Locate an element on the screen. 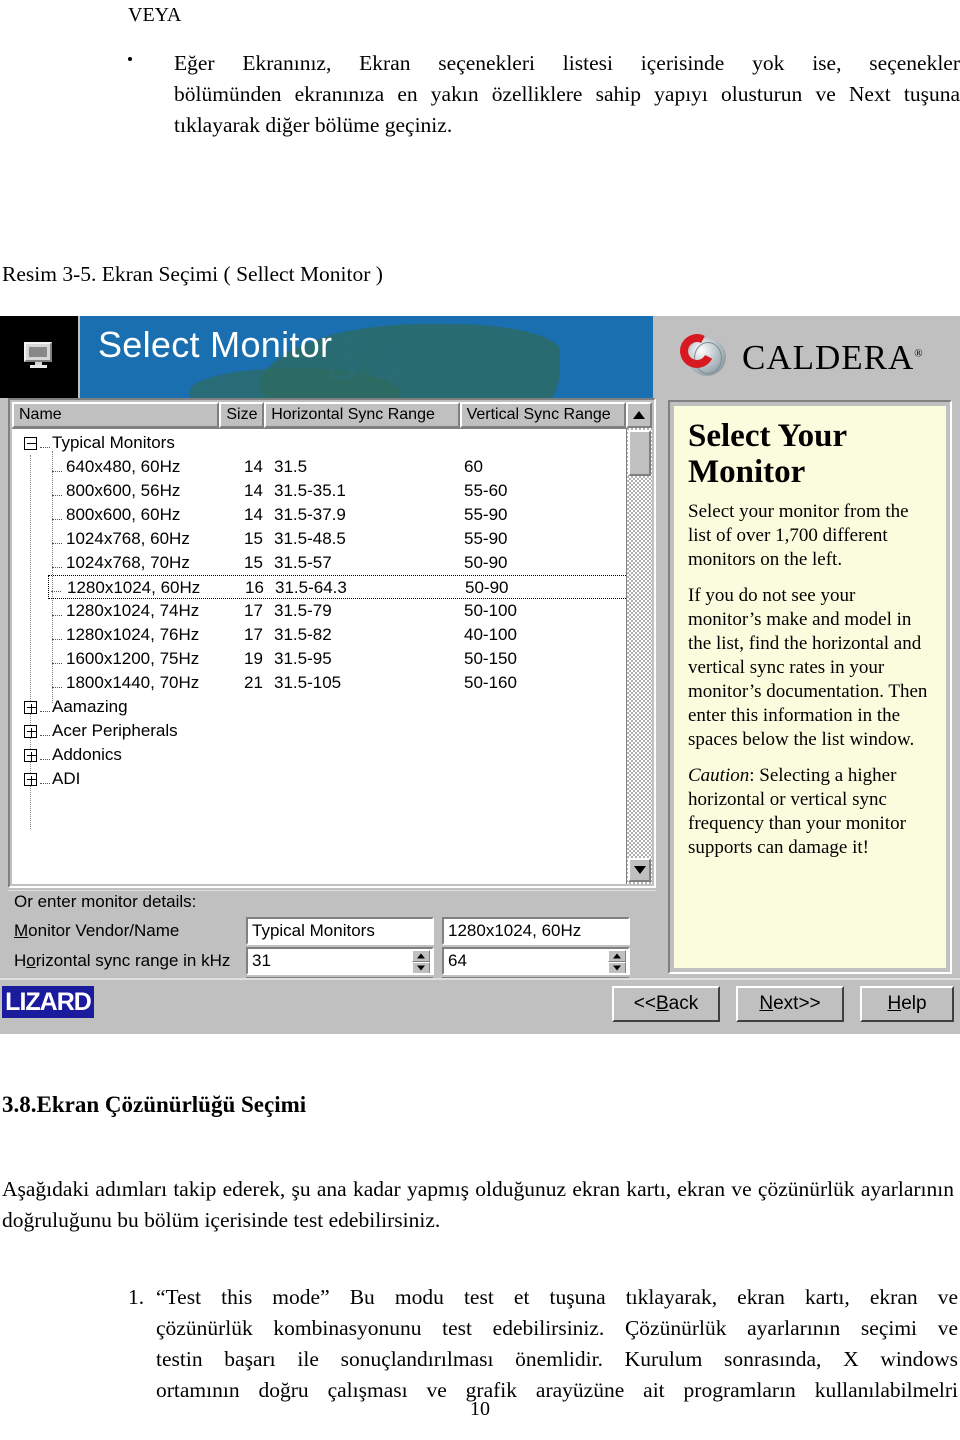  lizard-logo: LIZARD is located at coordinates (48, 1002).